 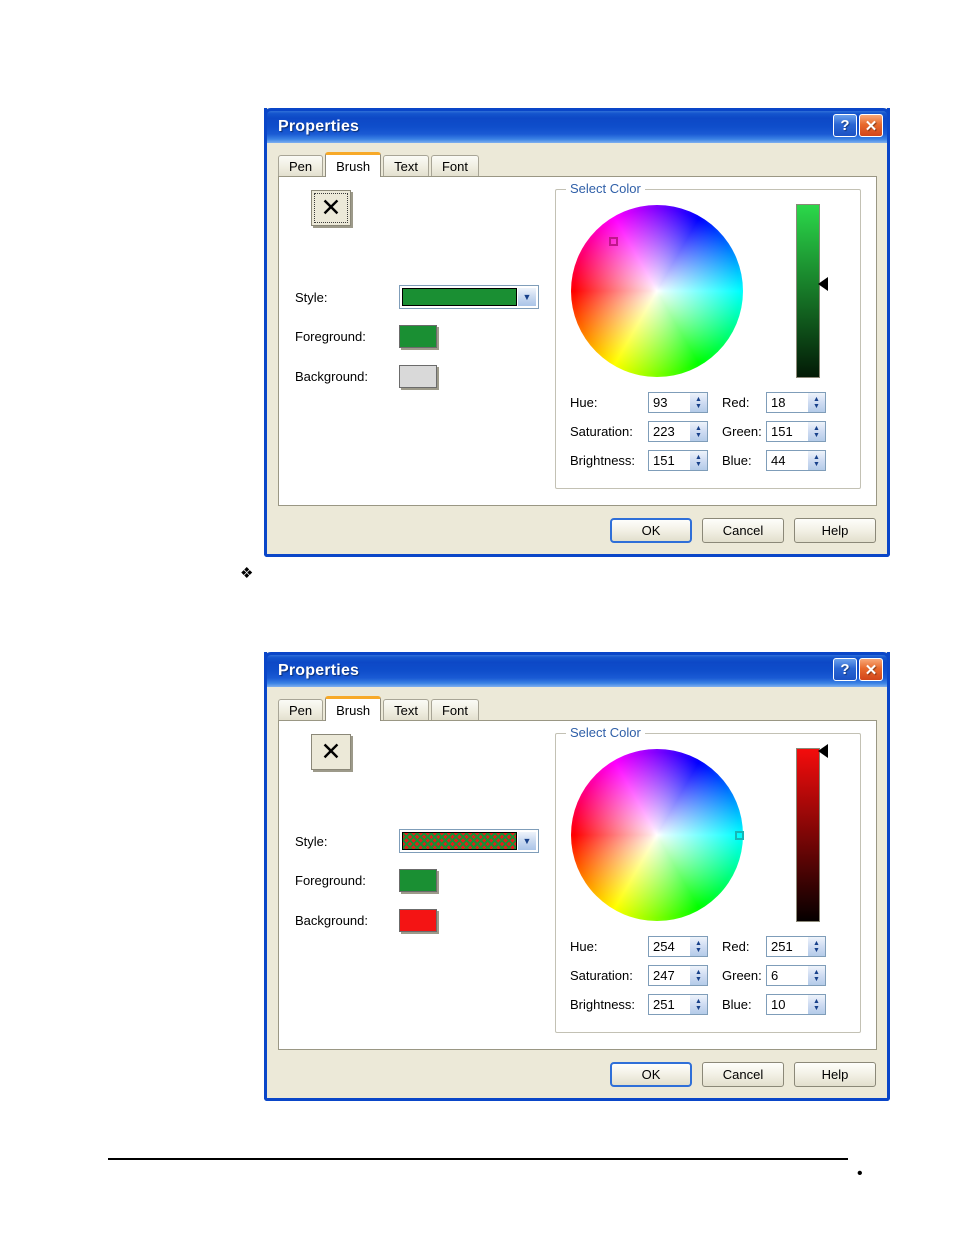 I want to click on blue-field: Blue: 44 ▲ ▼, so click(x=774, y=460).